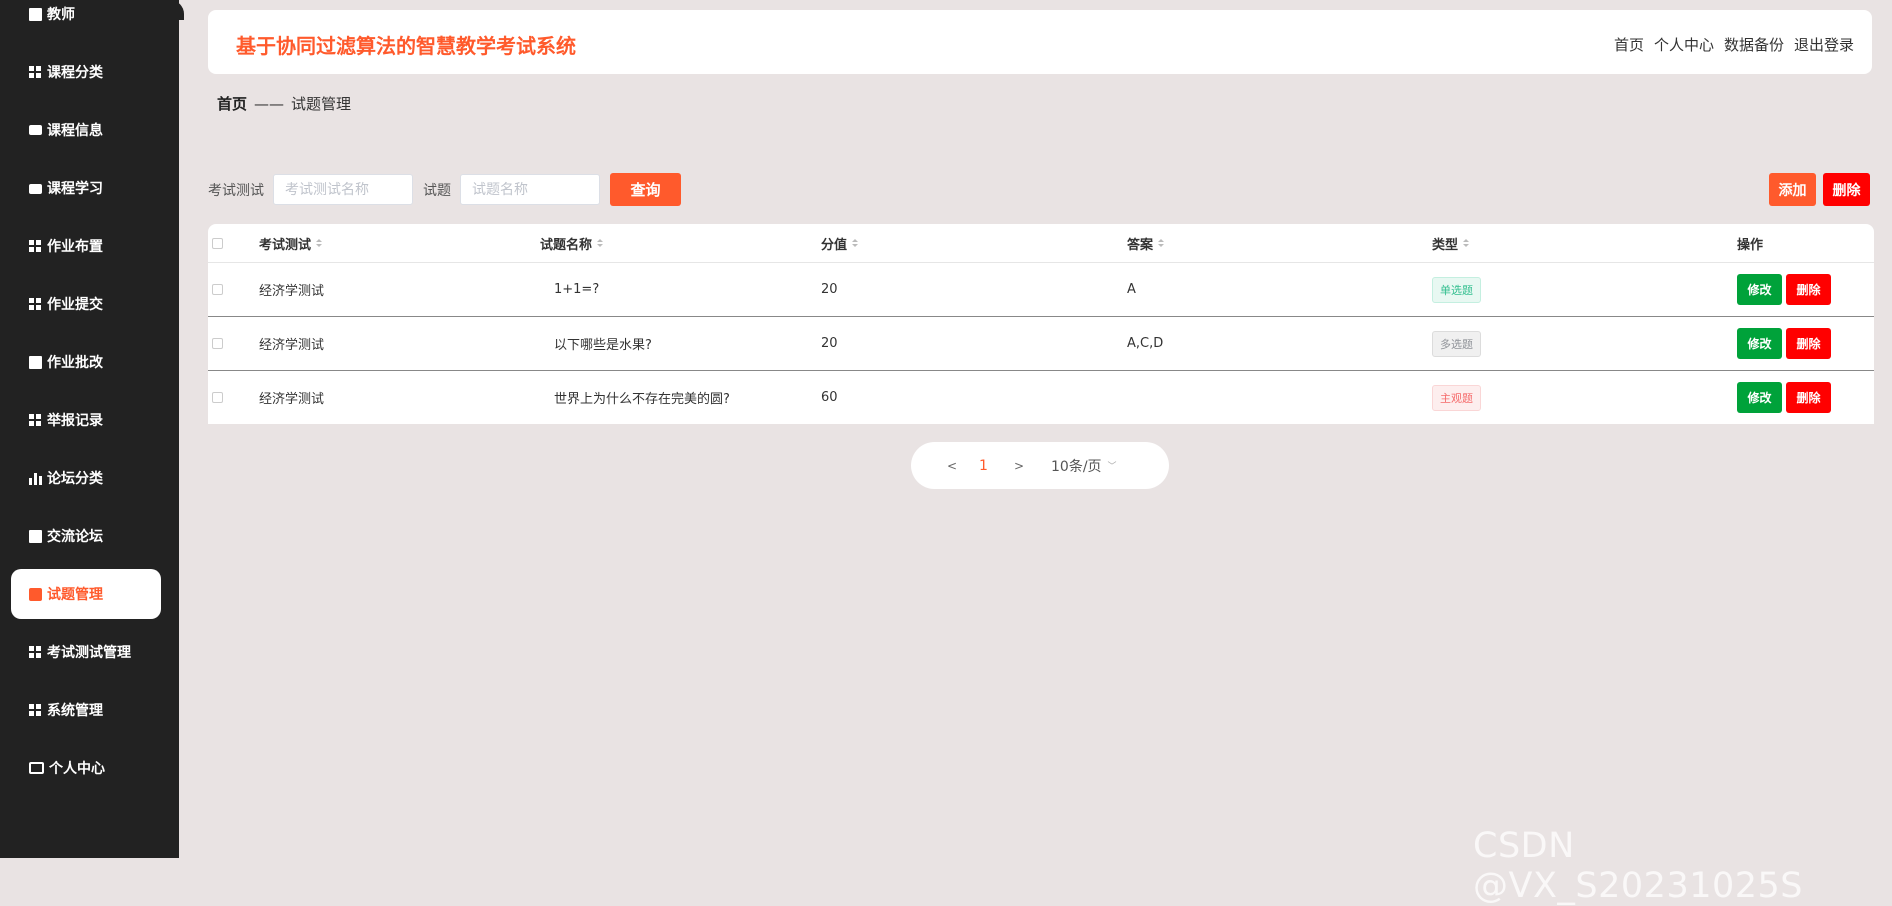 The image size is (1892, 906). I want to click on nav-personal-center-link: 个人中心, so click(1684, 44).